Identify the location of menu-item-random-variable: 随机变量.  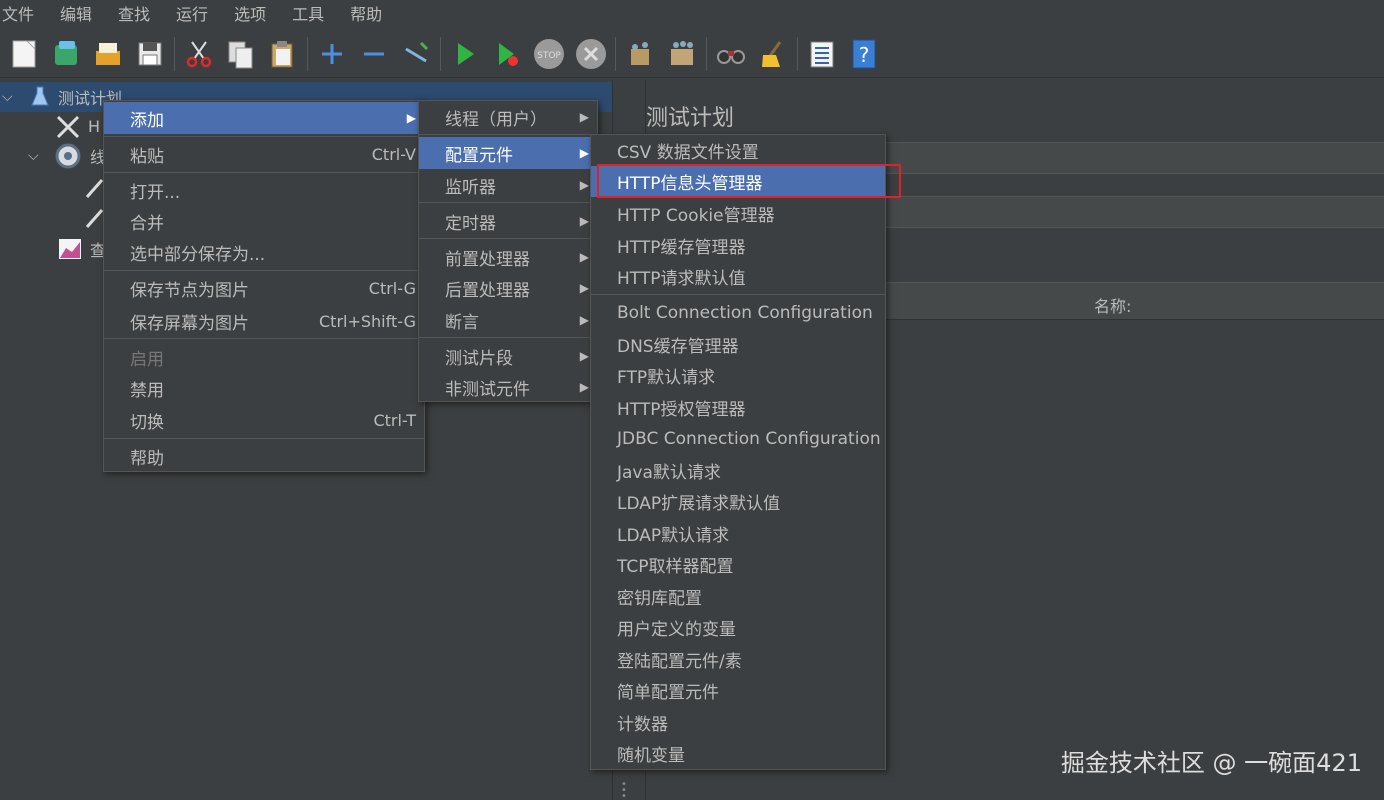
(738, 753).